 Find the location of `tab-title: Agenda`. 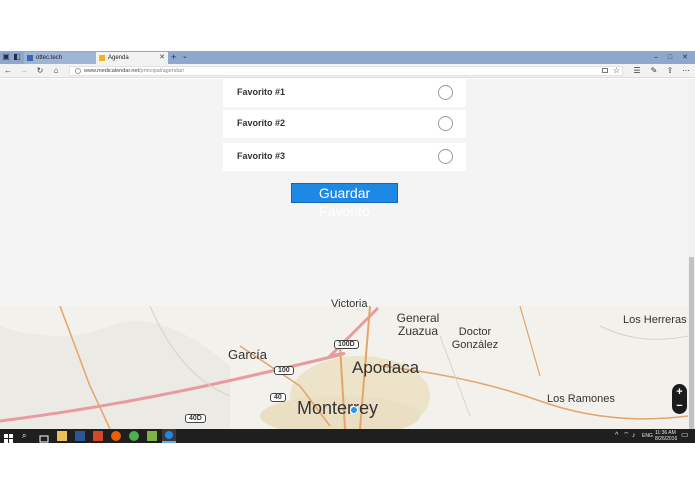

tab-title: Agenda is located at coordinates (118, 58).